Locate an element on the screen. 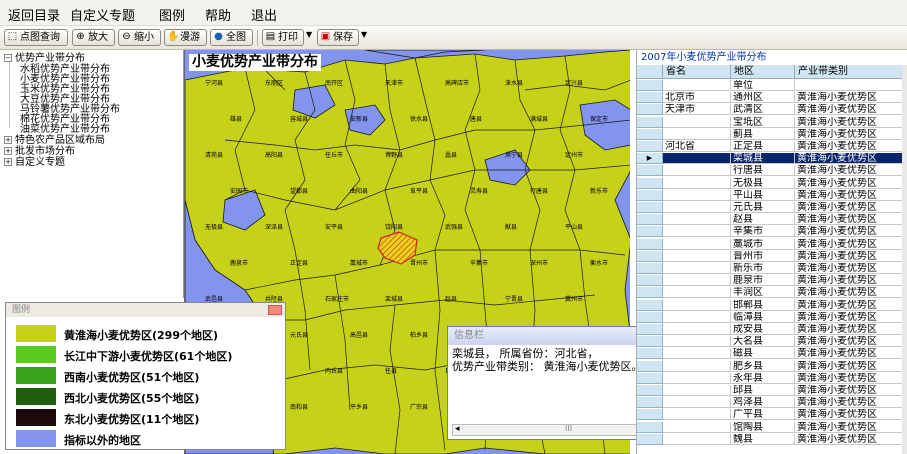 The height and width of the screenshot is (454, 907). point-query-button: ⬚ 点图查询 is located at coordinates (36, 37).